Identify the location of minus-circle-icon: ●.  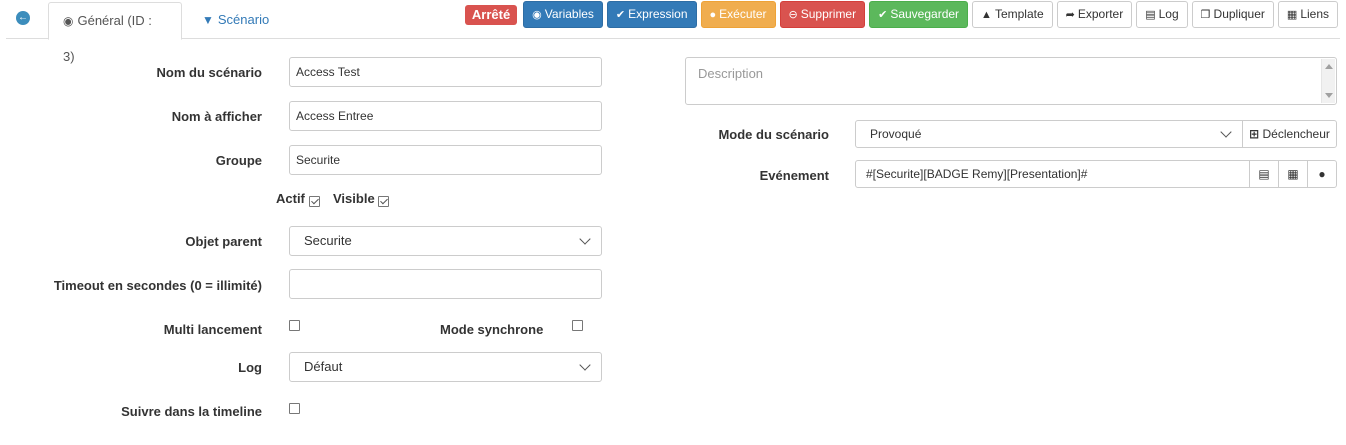
(1322, 174).